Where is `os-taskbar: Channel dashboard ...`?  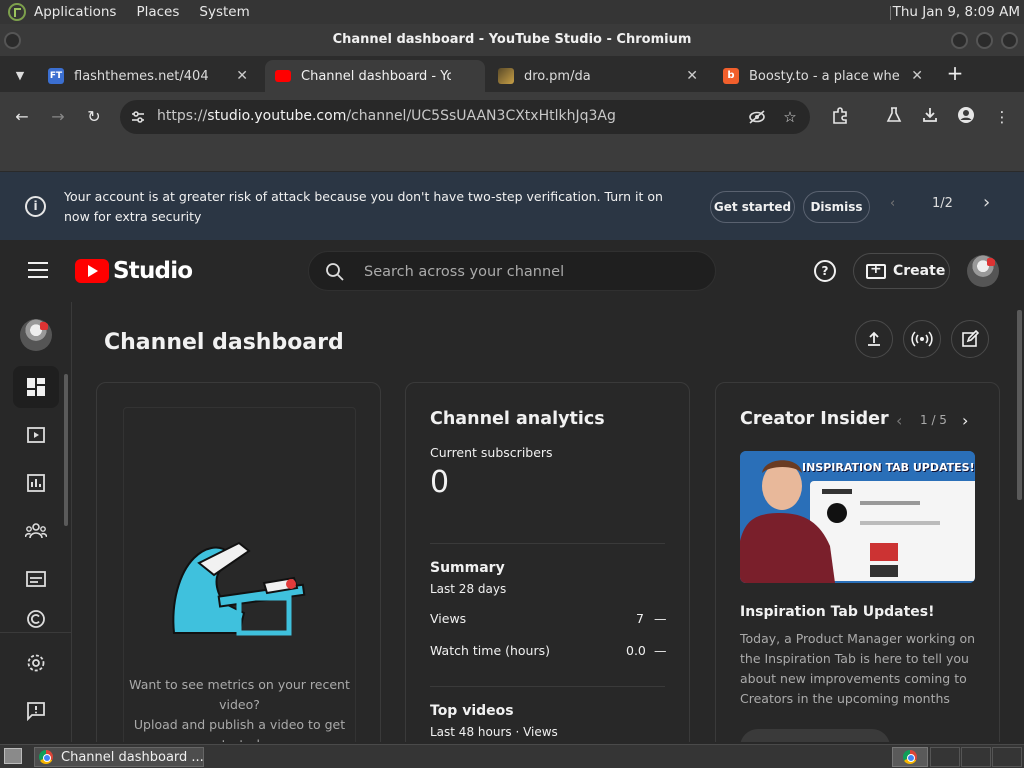
os-taskbar: Channel dashboard ... is located at coordinates (512, 756).